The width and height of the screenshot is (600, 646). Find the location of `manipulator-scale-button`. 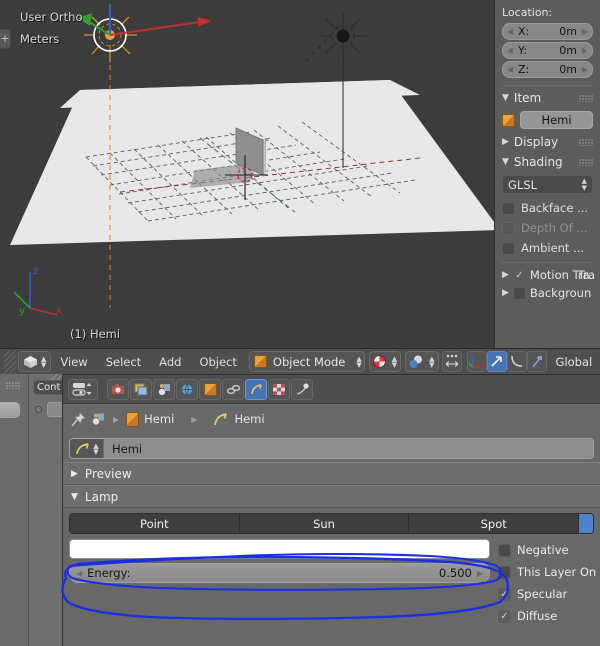

manipulator-scale-button is located at coordinates (516, 361).